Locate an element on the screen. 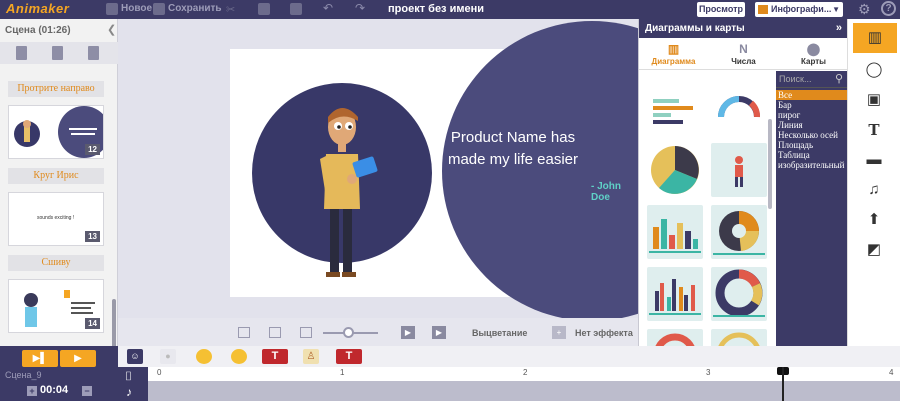 The width and height of the screenshot is (900, 401). filter-item-multi-axis: Несколько осей is located at coordinates (812, 135).